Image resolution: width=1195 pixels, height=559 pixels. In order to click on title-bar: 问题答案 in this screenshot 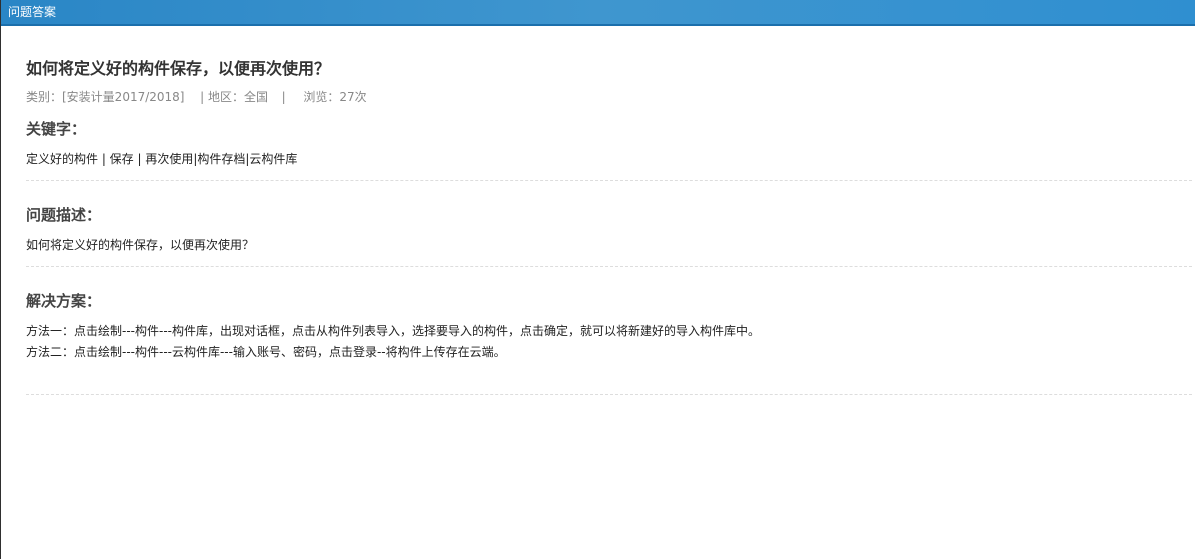, I will do `click(598, 13)`.